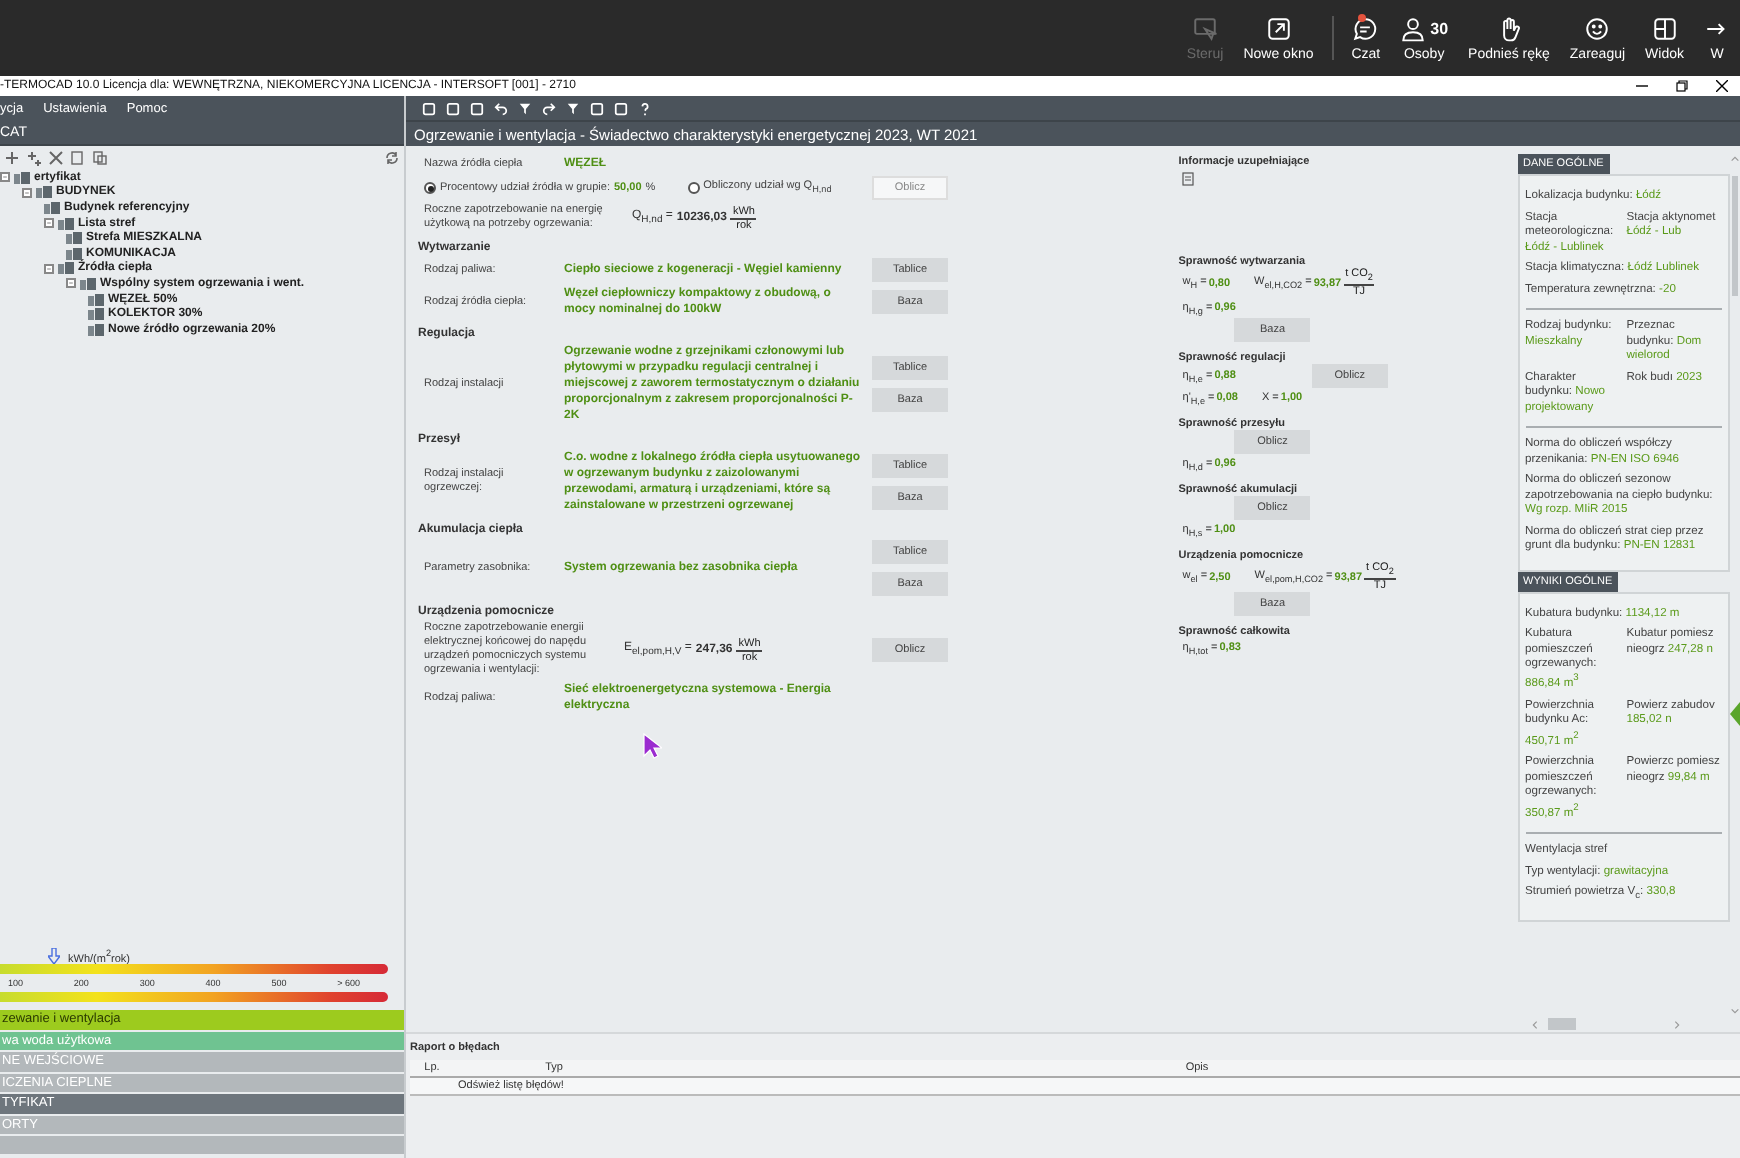  I want to click on document-icon, so click(1188, 179).